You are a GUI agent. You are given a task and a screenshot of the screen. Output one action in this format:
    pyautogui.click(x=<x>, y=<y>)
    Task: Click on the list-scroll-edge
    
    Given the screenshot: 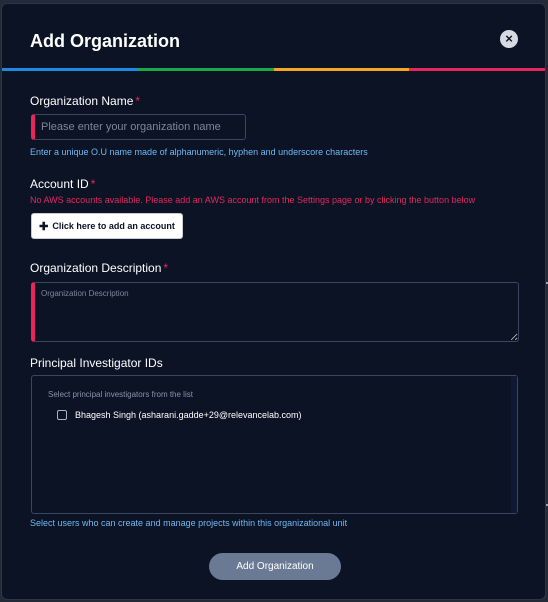 What is the action you would take?
    pyautogui.click(x=514, y=444)
    